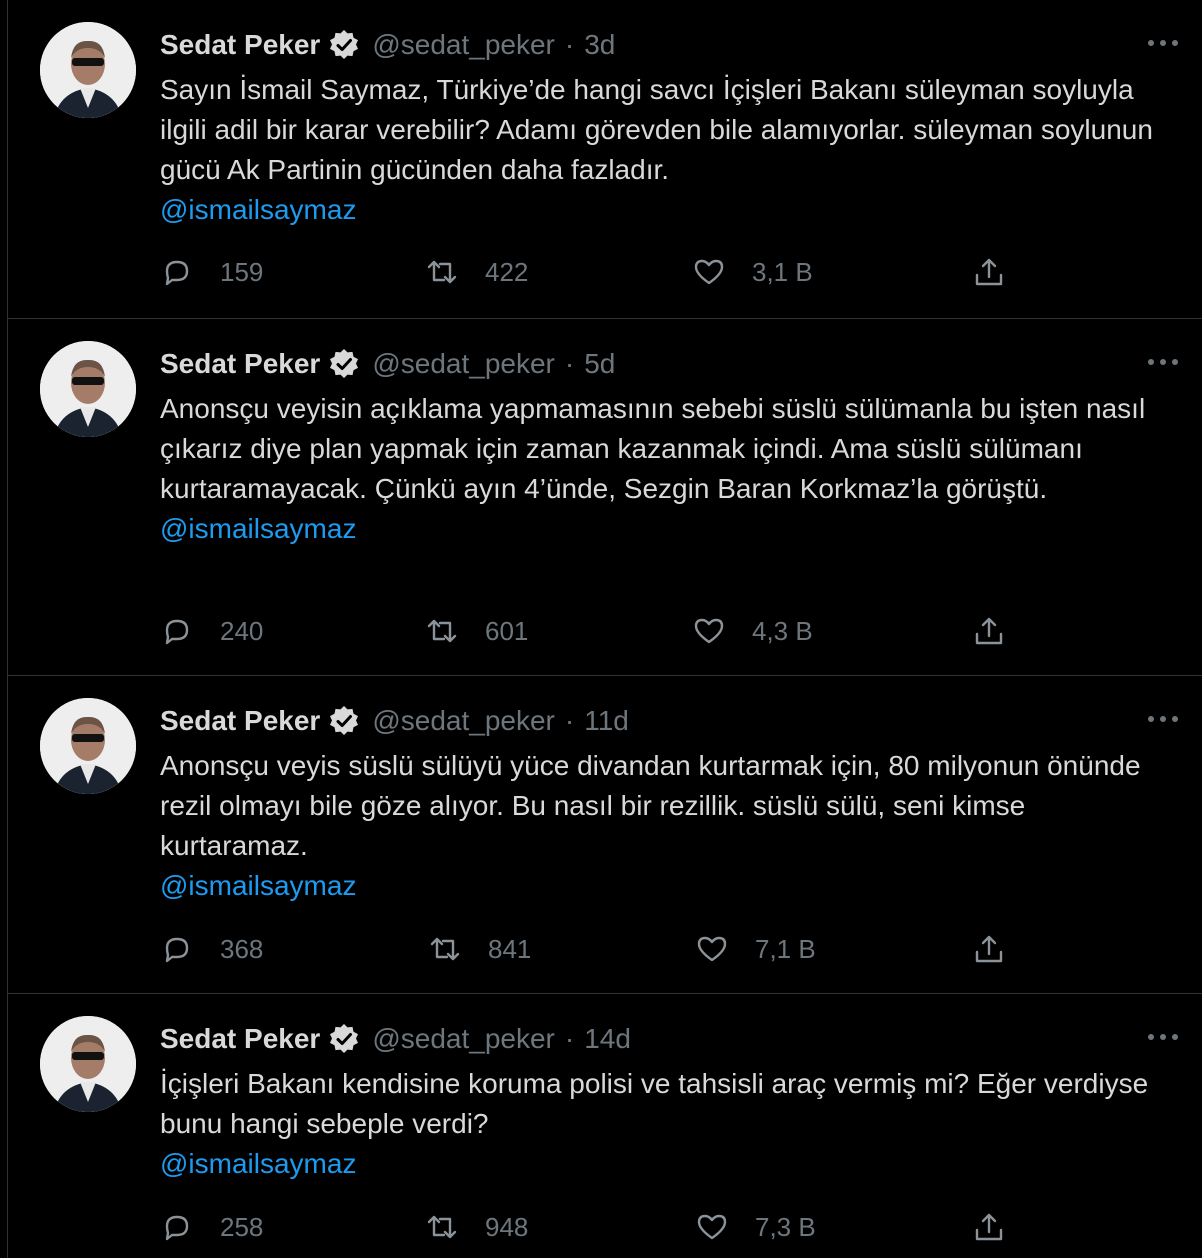 This screenshot has width=1202, height=1258. What do you see at coordinates (607, 1039) in the screenshot?
I see `tweet-time: 14d` at bounding box center [607, 1039].